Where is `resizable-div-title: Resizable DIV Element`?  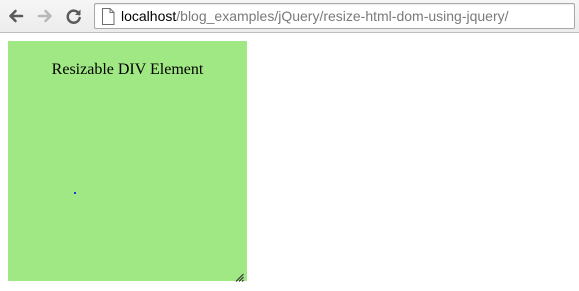 resizable-div-title: Resizable DIV Element is located at coordinates (127, 69).